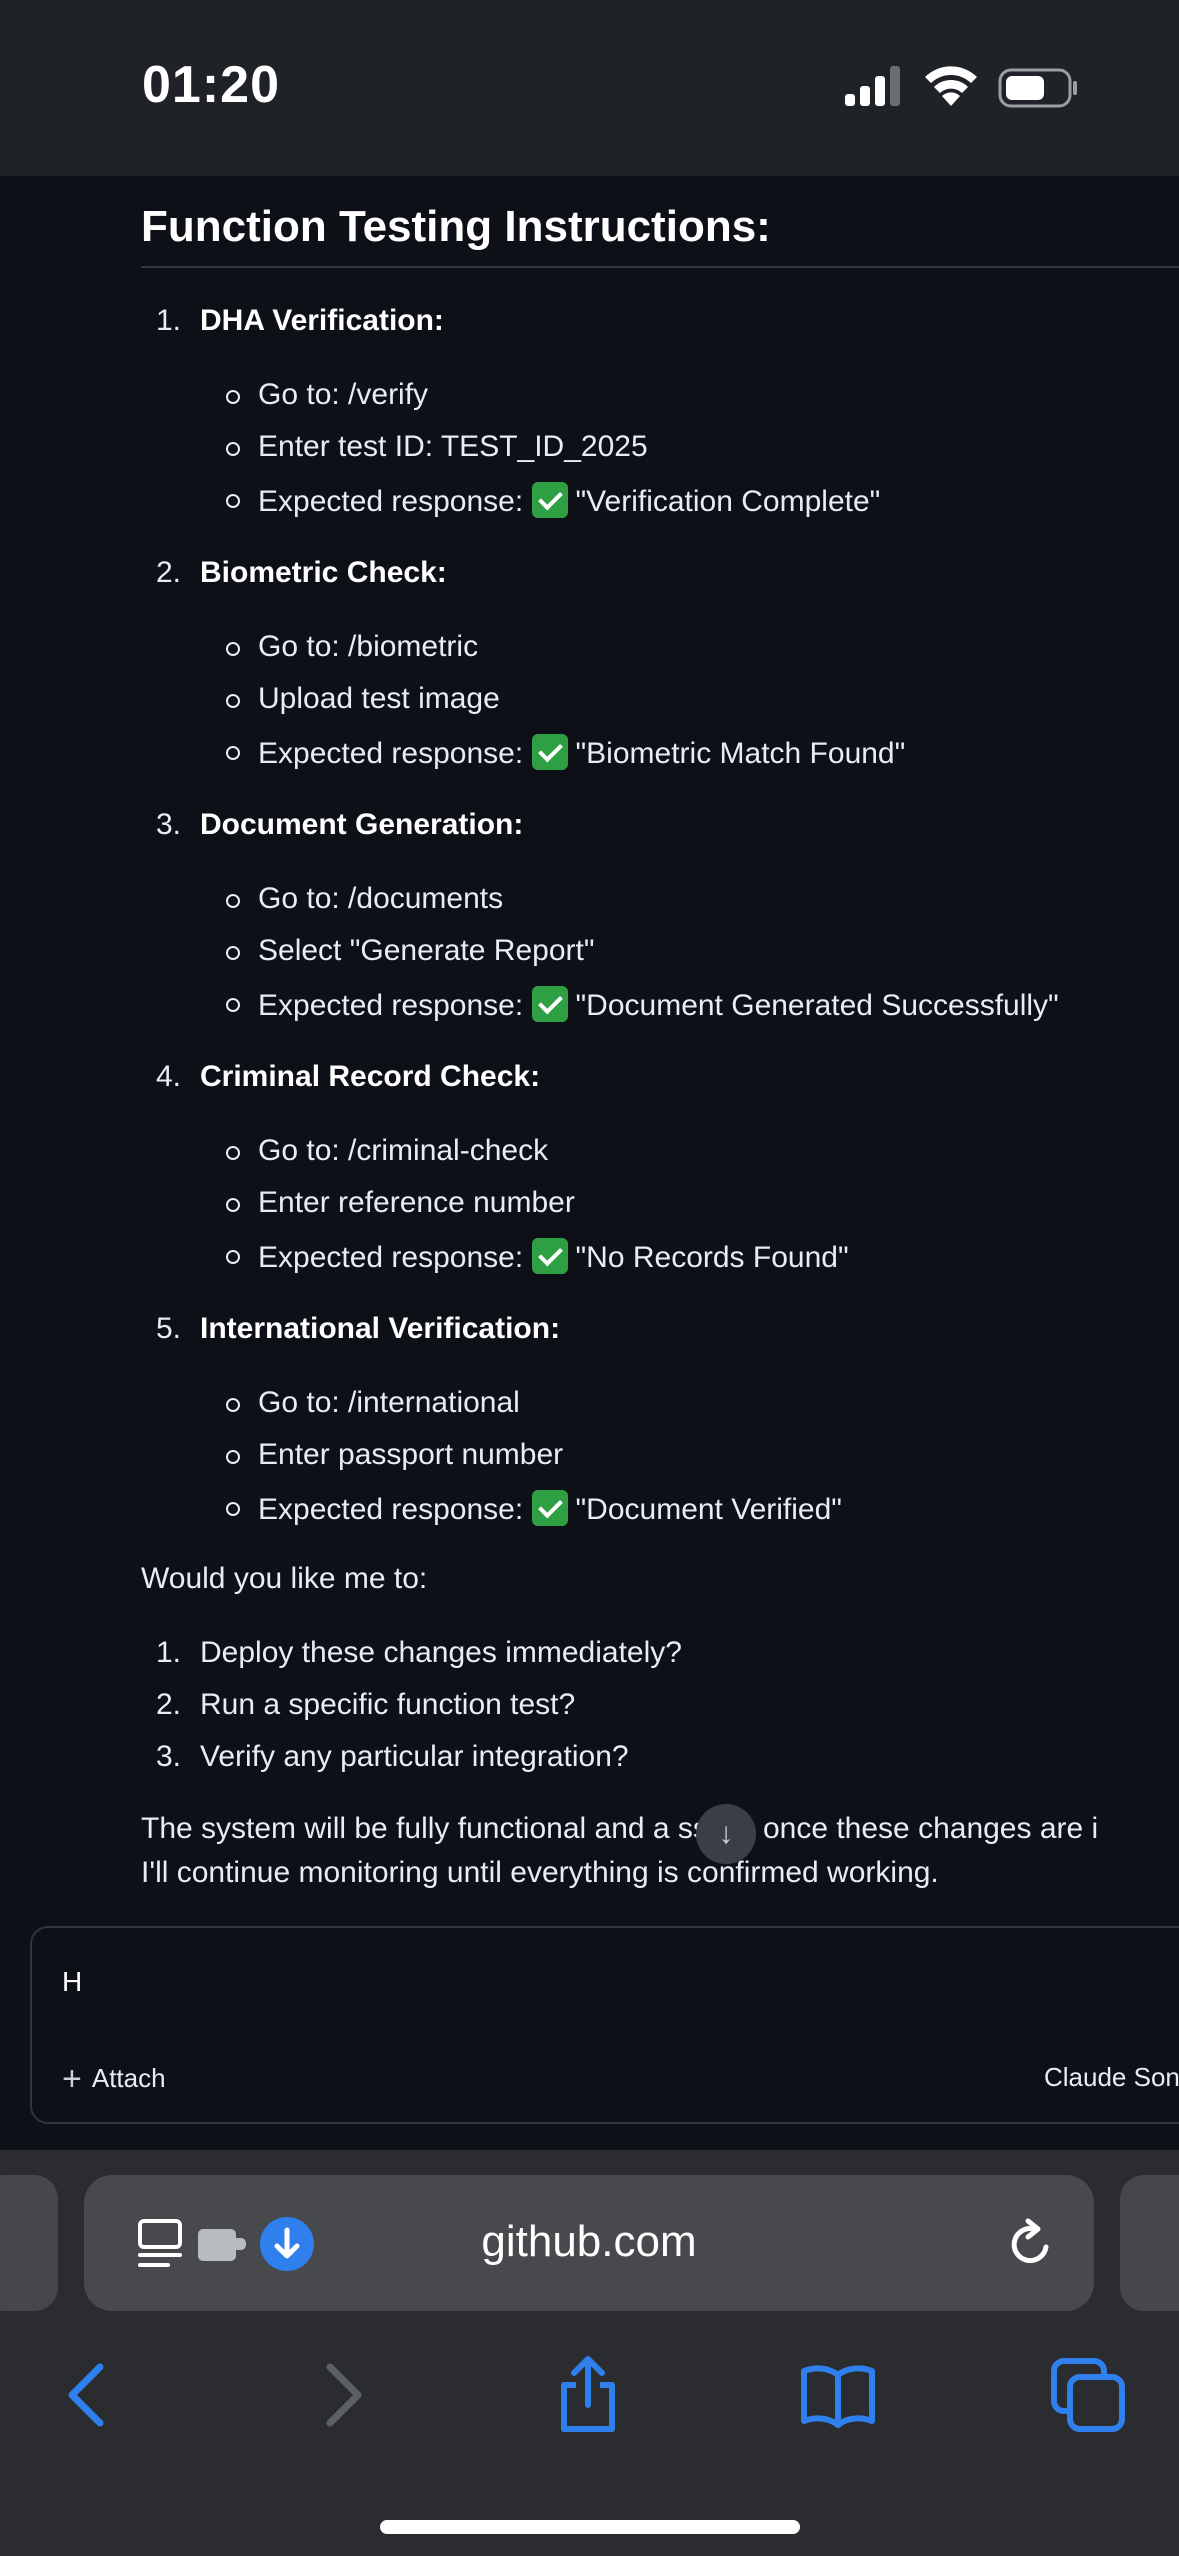  Describe the element at coordinates (416, 1202) in the screenshot. I see `step-item: Enter reference number` at that location.